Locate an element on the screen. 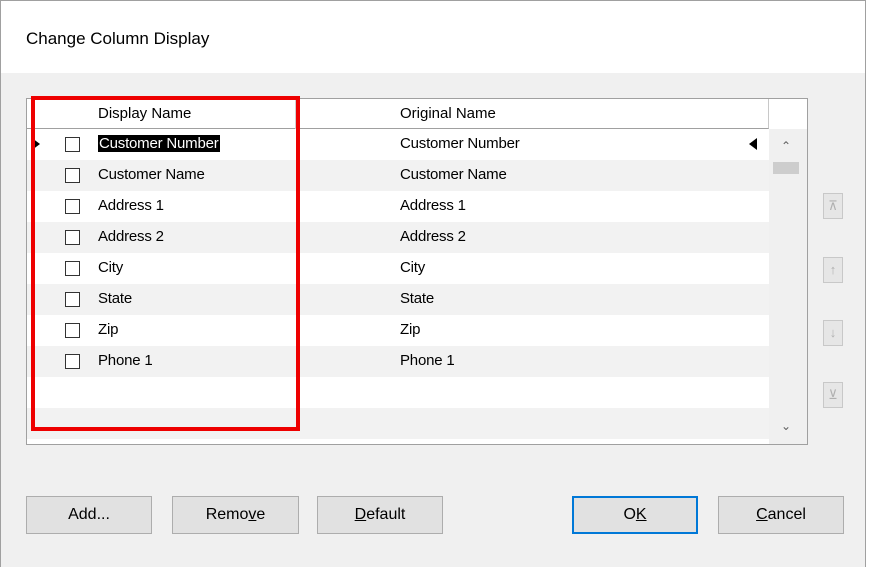  default-button: Default is located at coordinates (380, 515).